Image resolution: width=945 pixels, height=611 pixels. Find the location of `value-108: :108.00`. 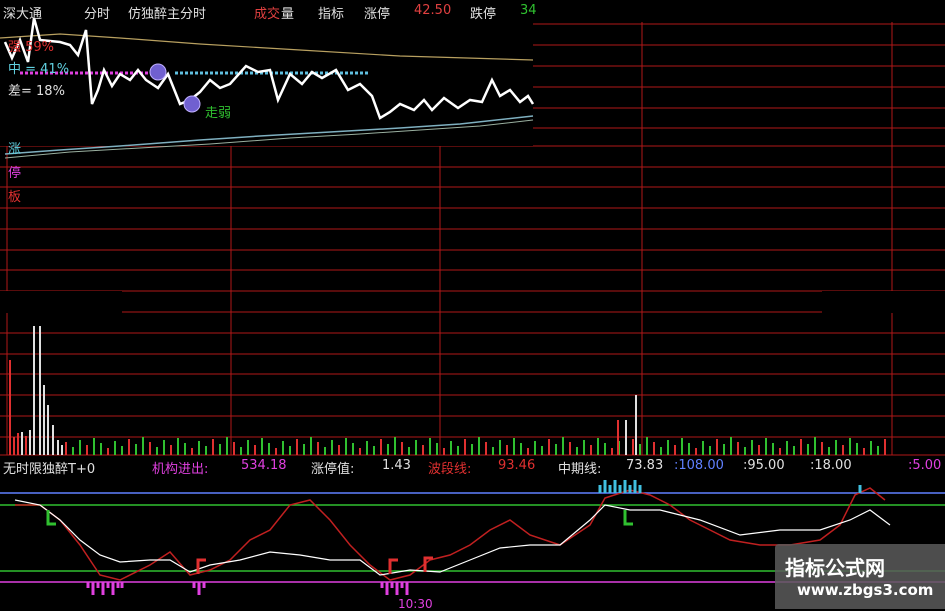

value-108: :108.00 is located at coordinates (699, 465).